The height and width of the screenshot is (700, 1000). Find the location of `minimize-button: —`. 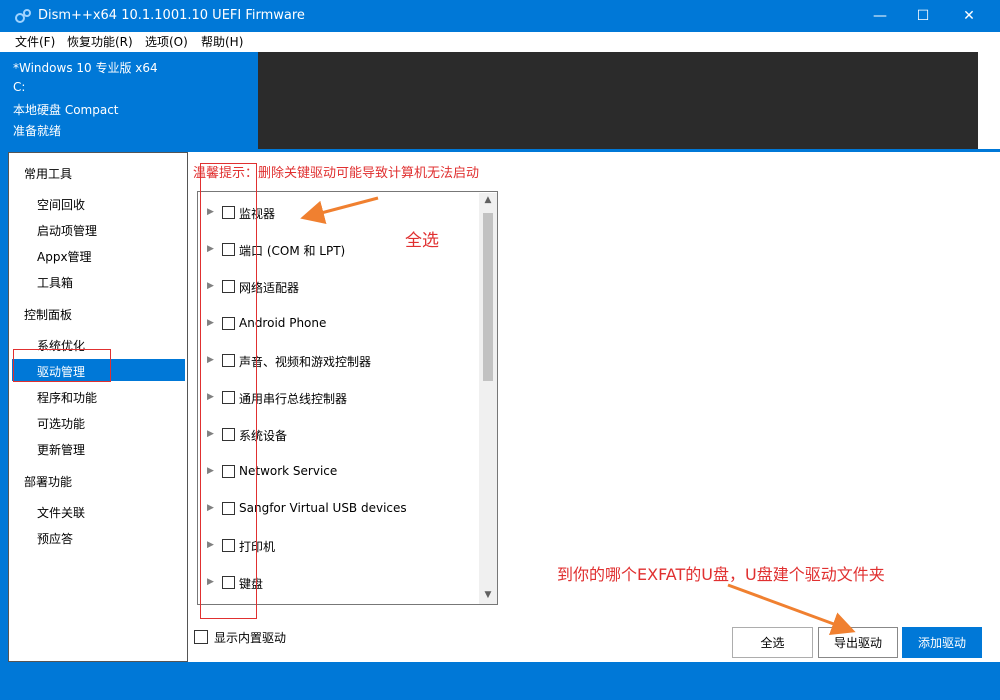

minimize-button: — is located at coordinates (880, 16).